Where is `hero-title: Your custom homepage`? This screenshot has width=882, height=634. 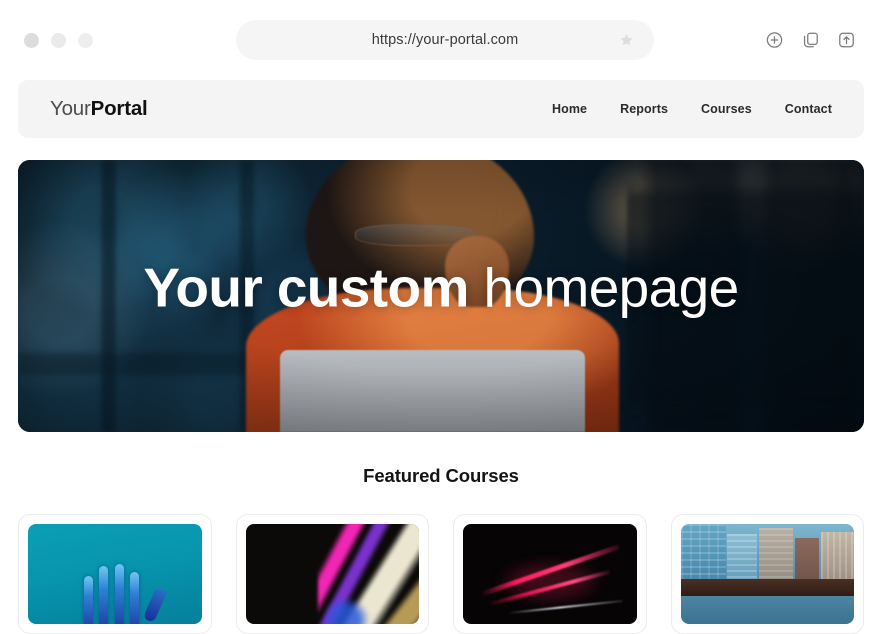
hero-title: Your custom homepage is located at coordinates (441, 287).